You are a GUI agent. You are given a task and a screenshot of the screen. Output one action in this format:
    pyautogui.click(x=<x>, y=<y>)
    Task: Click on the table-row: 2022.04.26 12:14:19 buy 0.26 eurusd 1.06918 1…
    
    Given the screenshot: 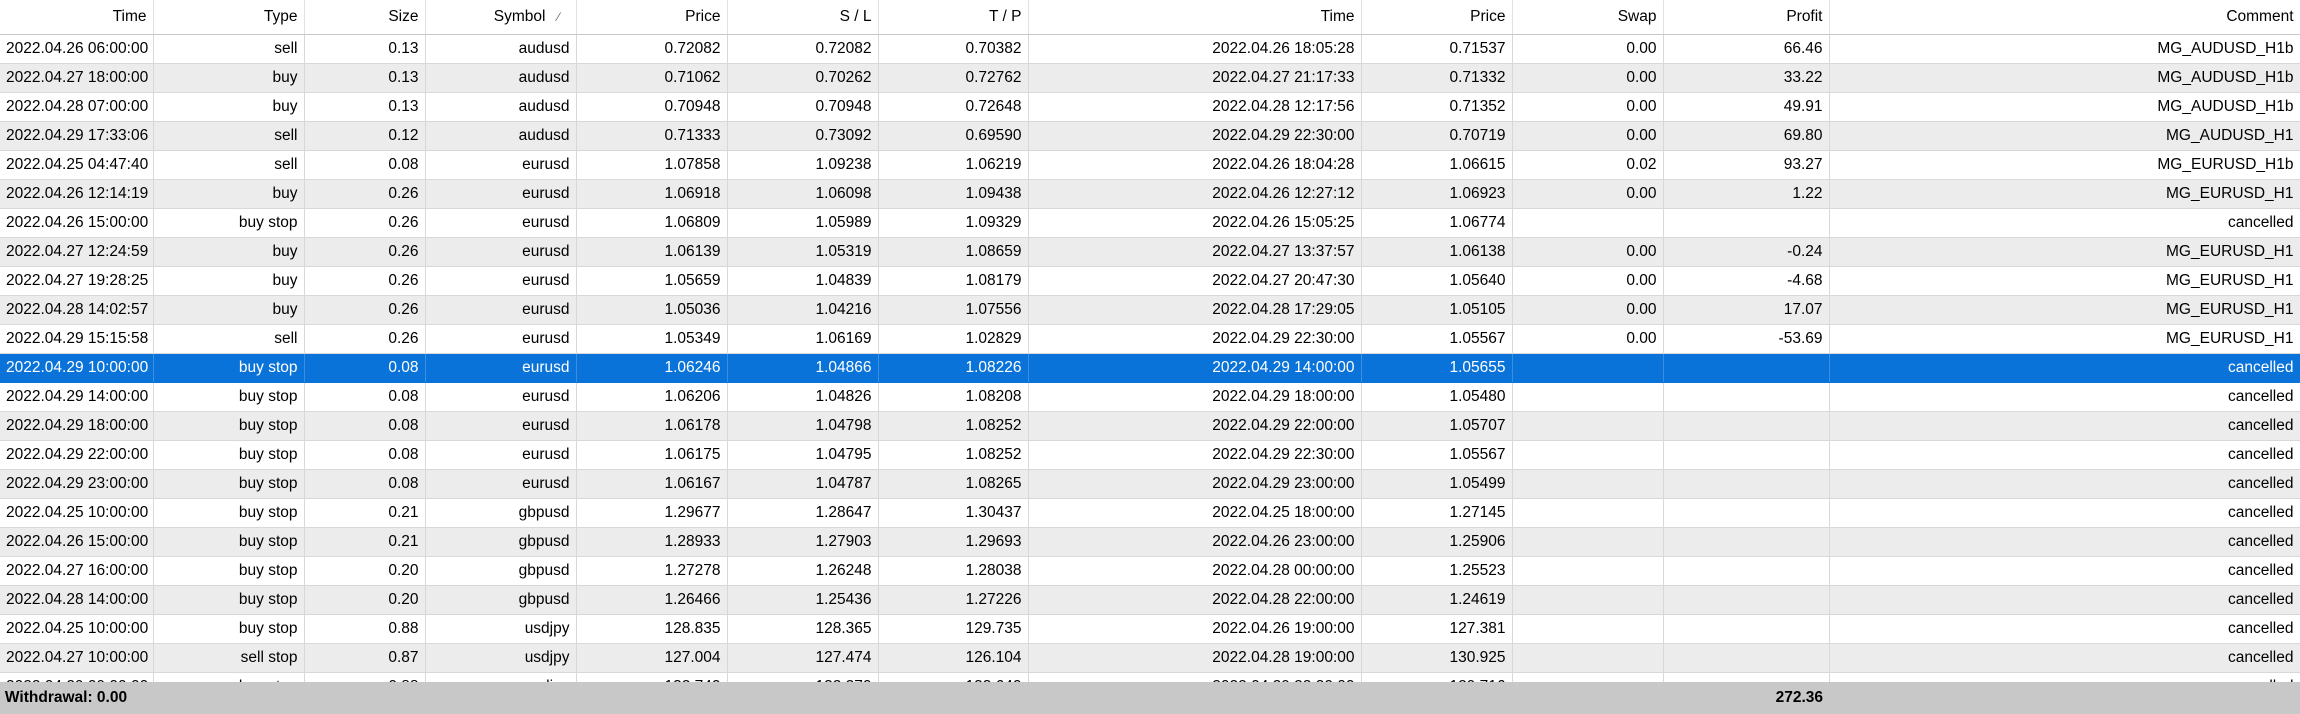 What is the action you would take?
    pyautogui.click(x=1150, y=194)
    